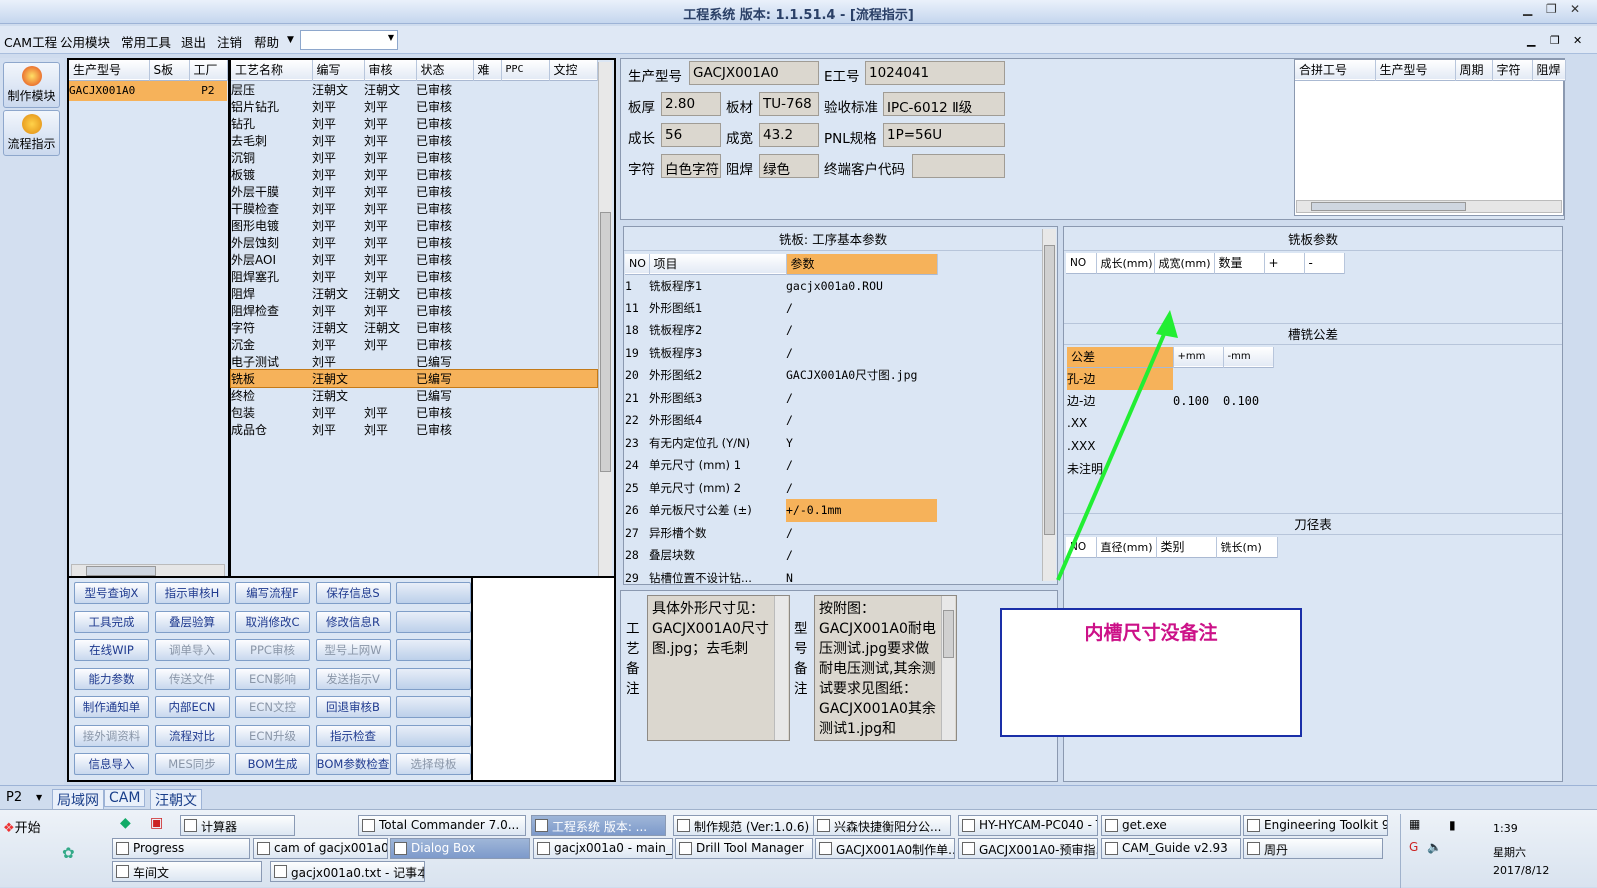 The width and height of the screenshot is (1597, 888). Describe the element at coordinates (781, 578) in the screenshot. I see `table-row: 29 钻槽位置不设计钻... N` at that location.